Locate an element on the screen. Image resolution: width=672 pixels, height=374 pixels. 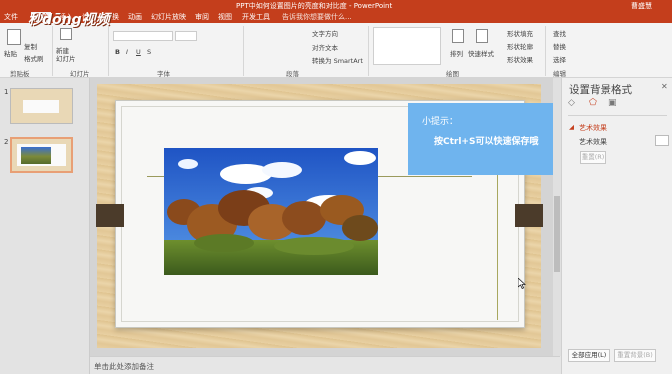
bold-button: B is located at coordinates (117, 52).